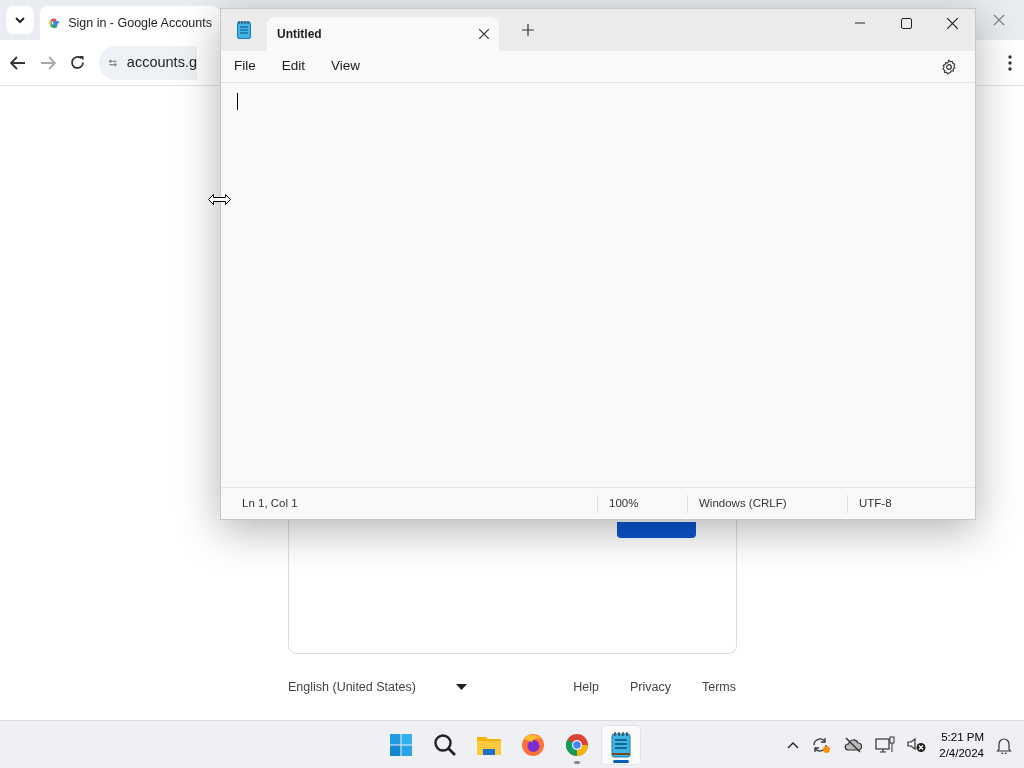 Image resolution: width=1024 pixels, height=768 pixels. Describe the element at coordinates (906, 23) in the screenshot. I see `maximize-icon` at that location.